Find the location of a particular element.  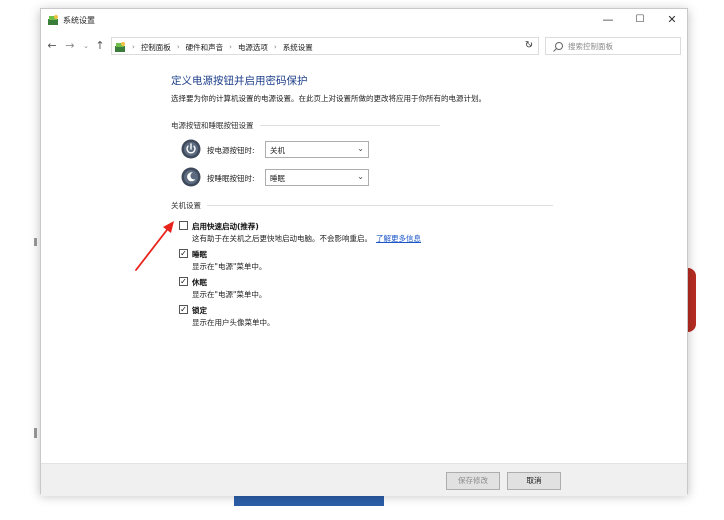

fast-startup-description: 这有助于在关机之后更快地启动电脑。不会影响重启。 了解更多信息 is located at coordinates (306, 238).